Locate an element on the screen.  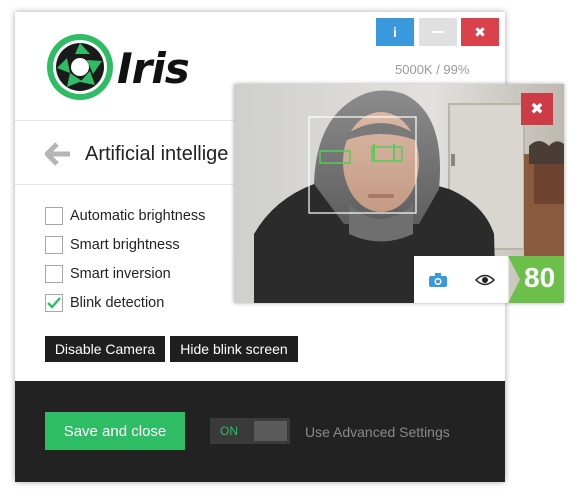
camera-icon is located at coordinates (437, 279).